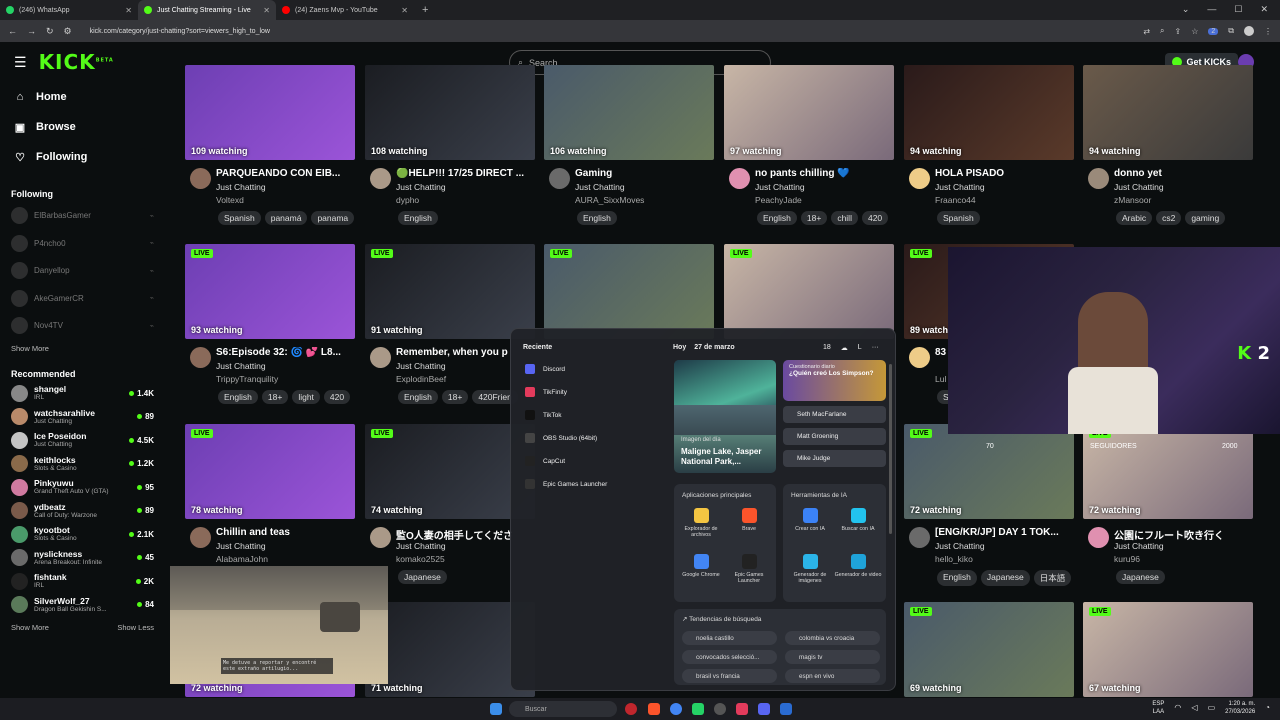 This screenshot has height=720, width=1280. Describe the element at coordinates (955, 200) in the screenshot. I see `streamer-name: Fraanco44` at that location.